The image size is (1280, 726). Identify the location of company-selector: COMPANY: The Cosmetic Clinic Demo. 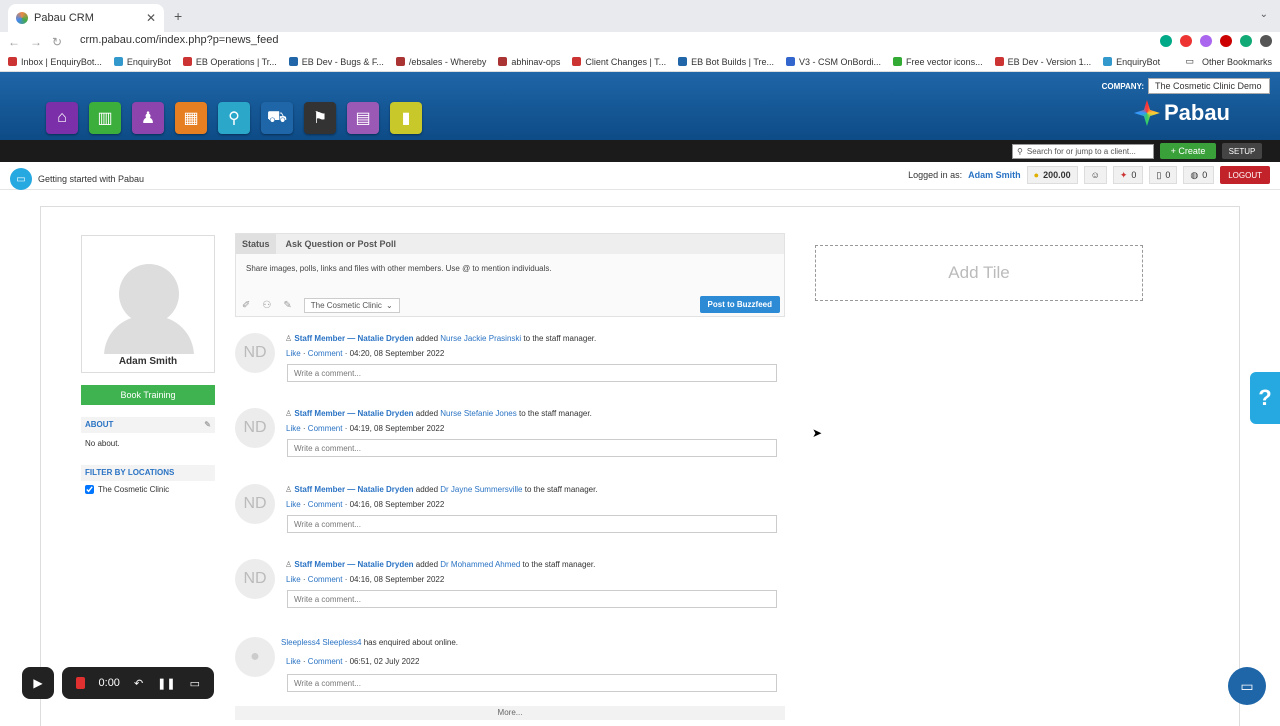
(1186, 86).